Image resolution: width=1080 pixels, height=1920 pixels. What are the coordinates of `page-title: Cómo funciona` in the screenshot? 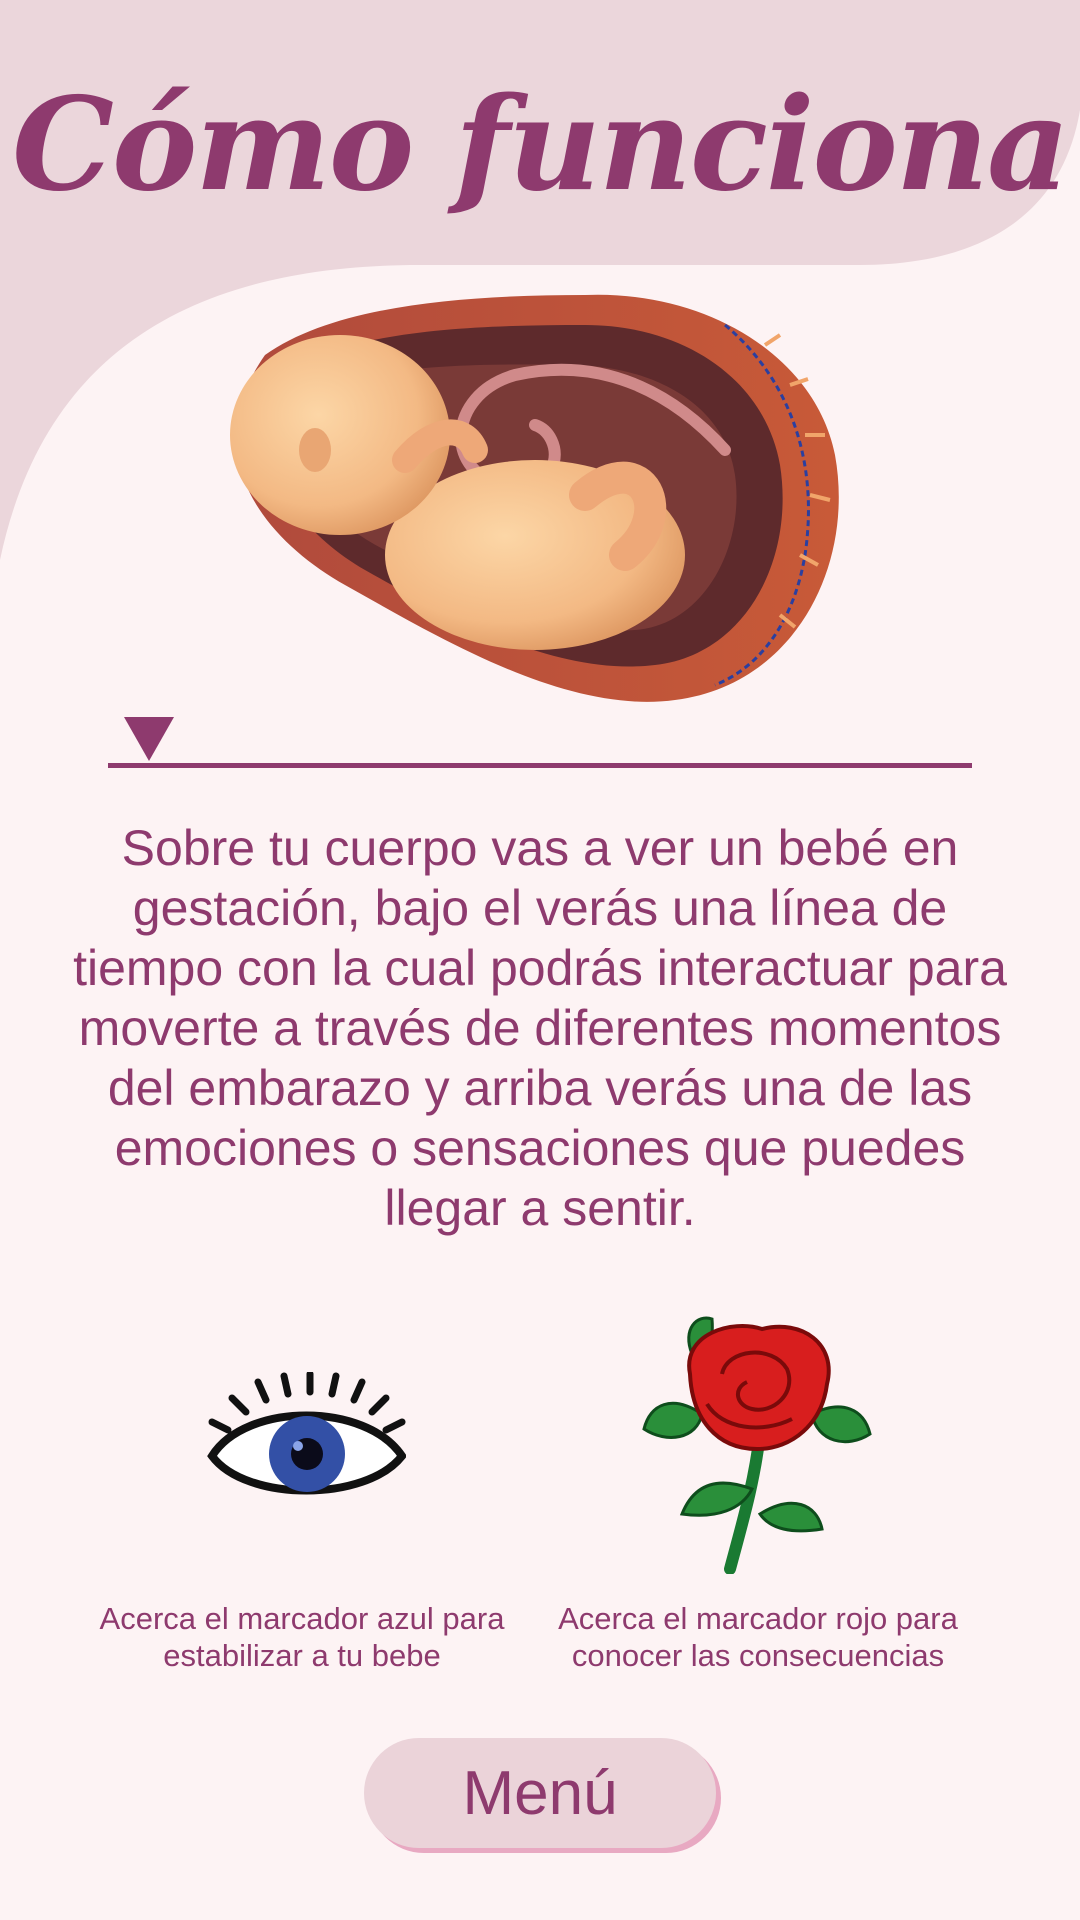 It's located at (541, 145).